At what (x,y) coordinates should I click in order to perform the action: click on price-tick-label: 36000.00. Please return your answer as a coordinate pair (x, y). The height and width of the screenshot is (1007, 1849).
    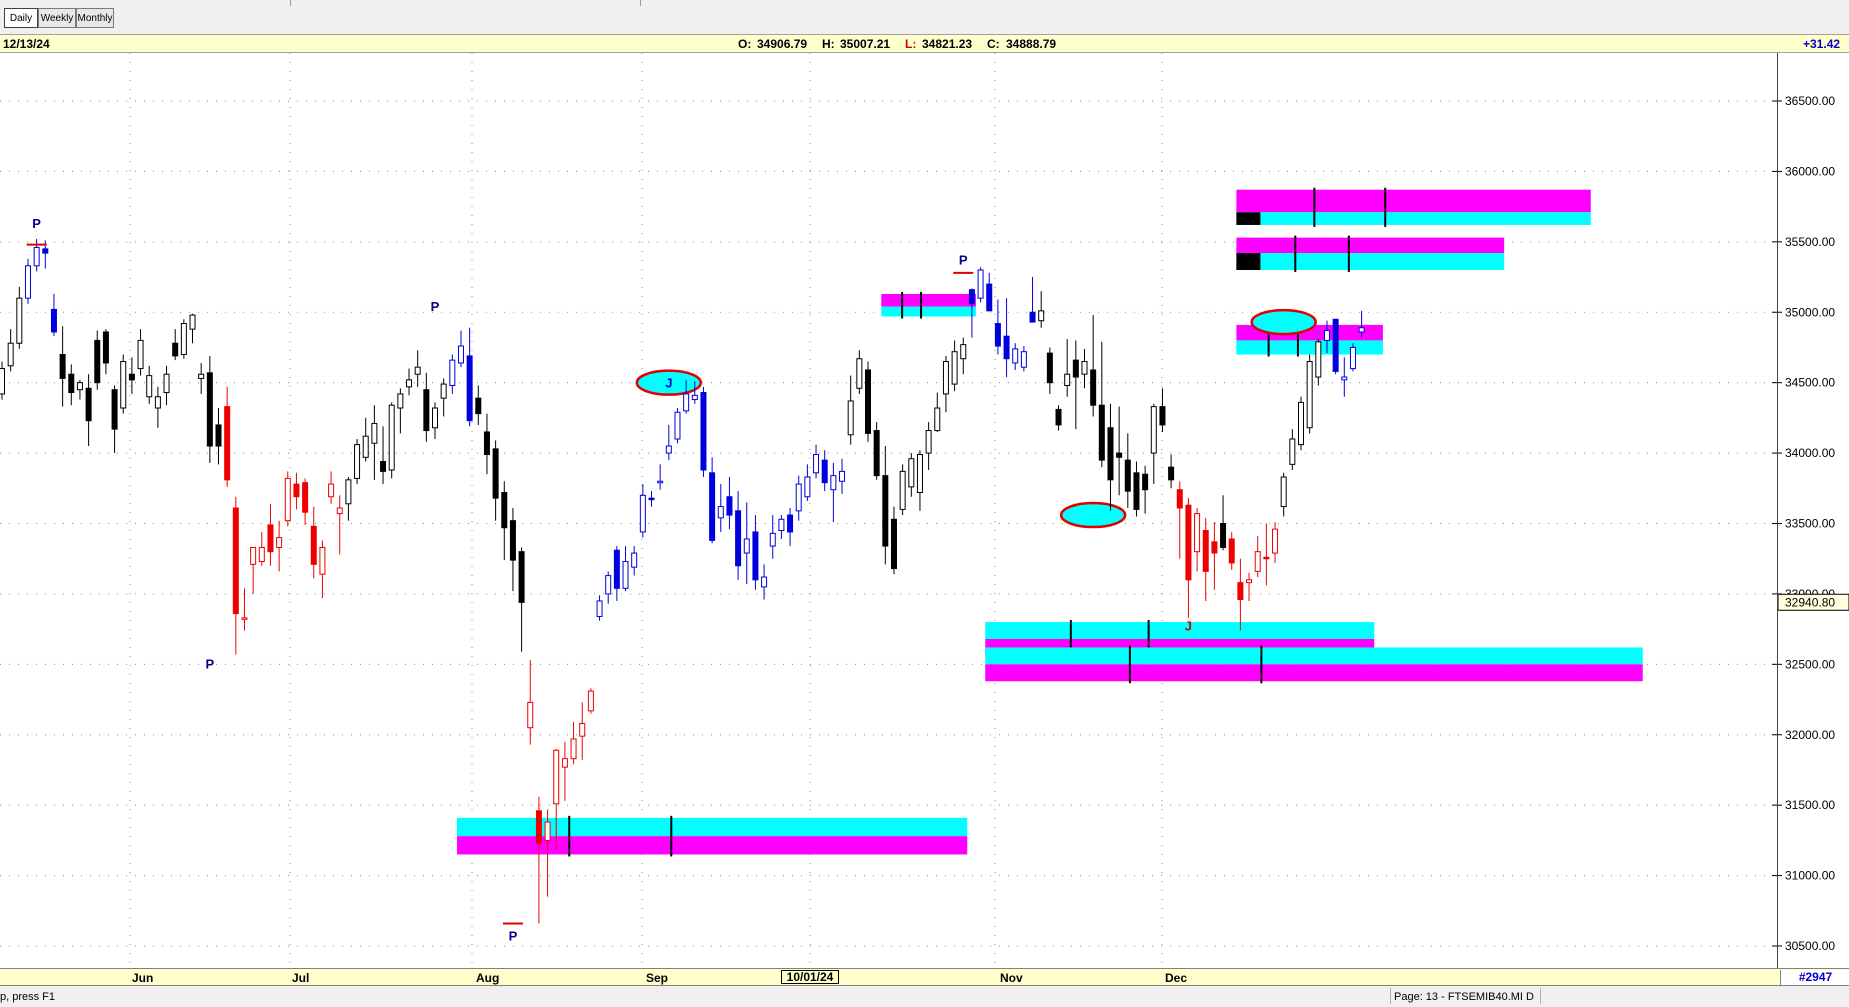
    Looking at the image, I should click on (1810, 171).